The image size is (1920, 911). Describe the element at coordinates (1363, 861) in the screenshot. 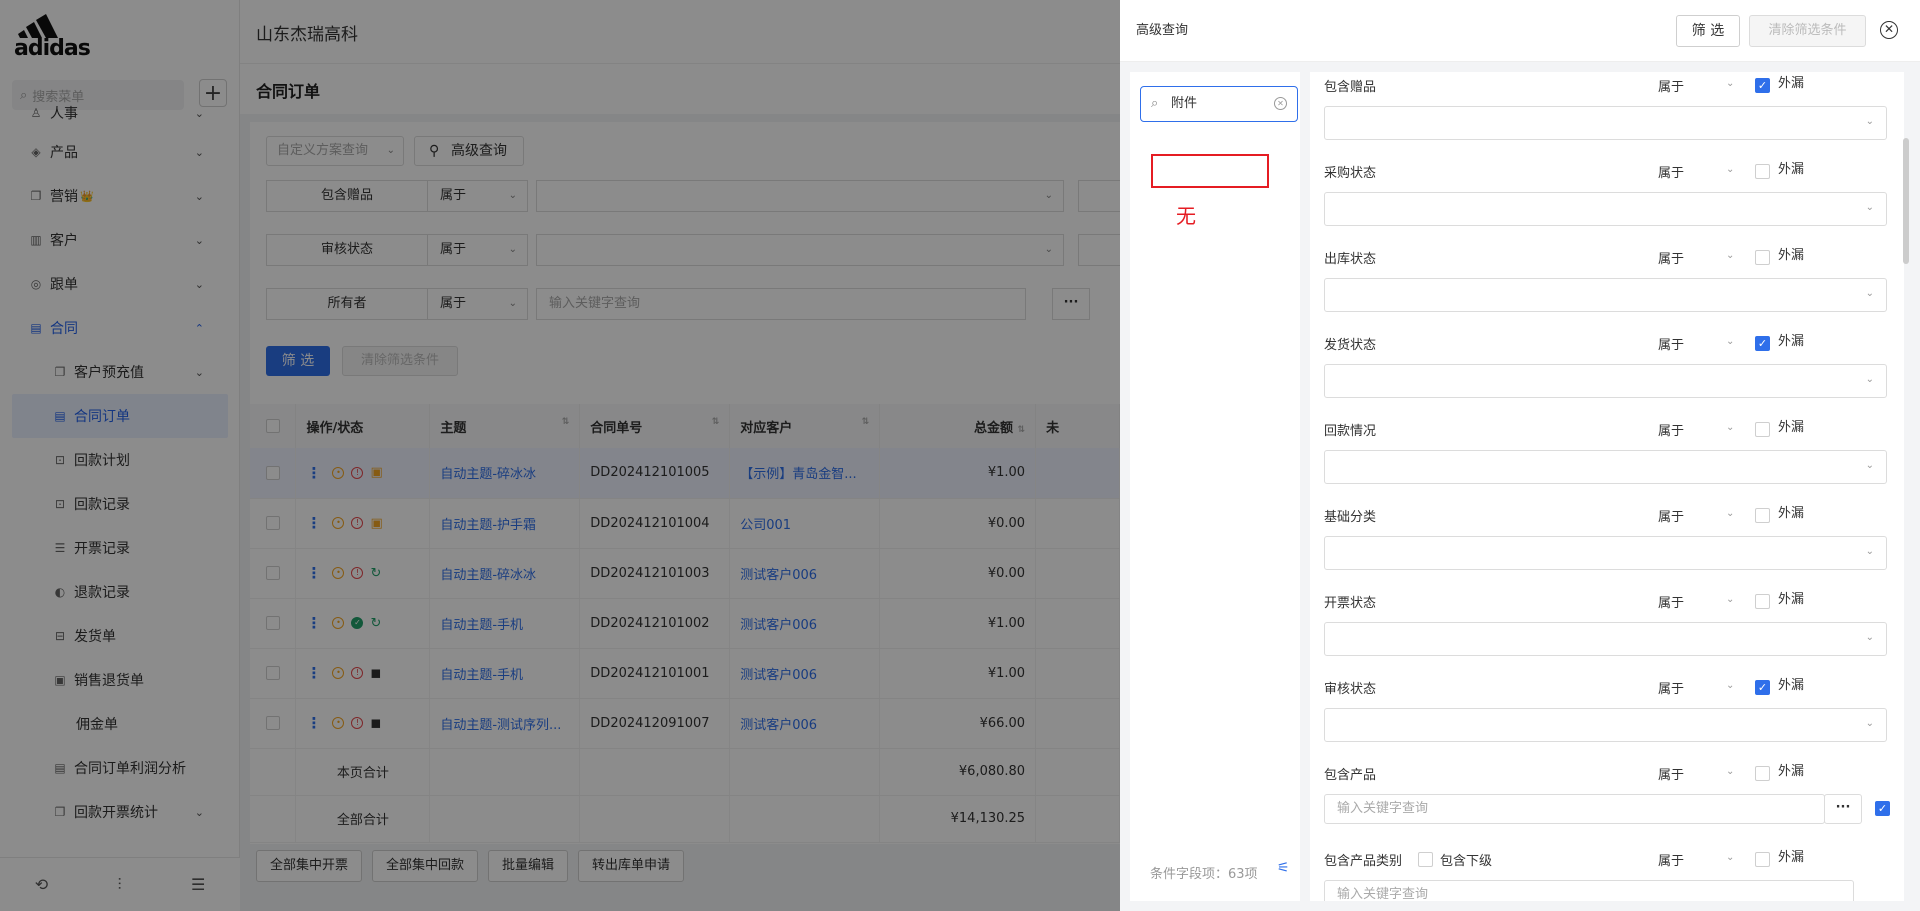

I see `condition-name: 包含产品类别` at that location.